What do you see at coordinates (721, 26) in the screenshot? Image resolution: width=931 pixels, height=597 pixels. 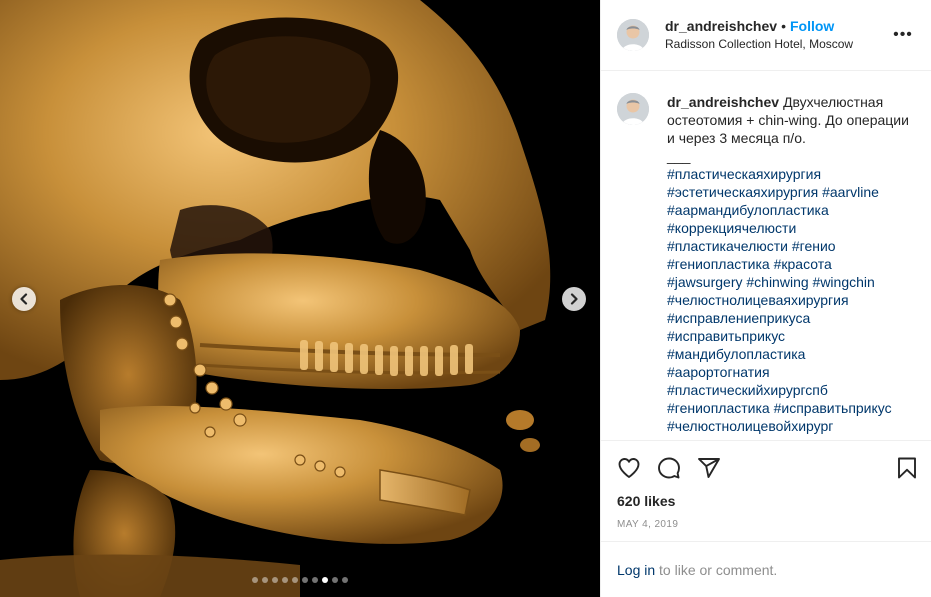 I see `author-username: dr_andreishchev` at bounding box center [721, 26].